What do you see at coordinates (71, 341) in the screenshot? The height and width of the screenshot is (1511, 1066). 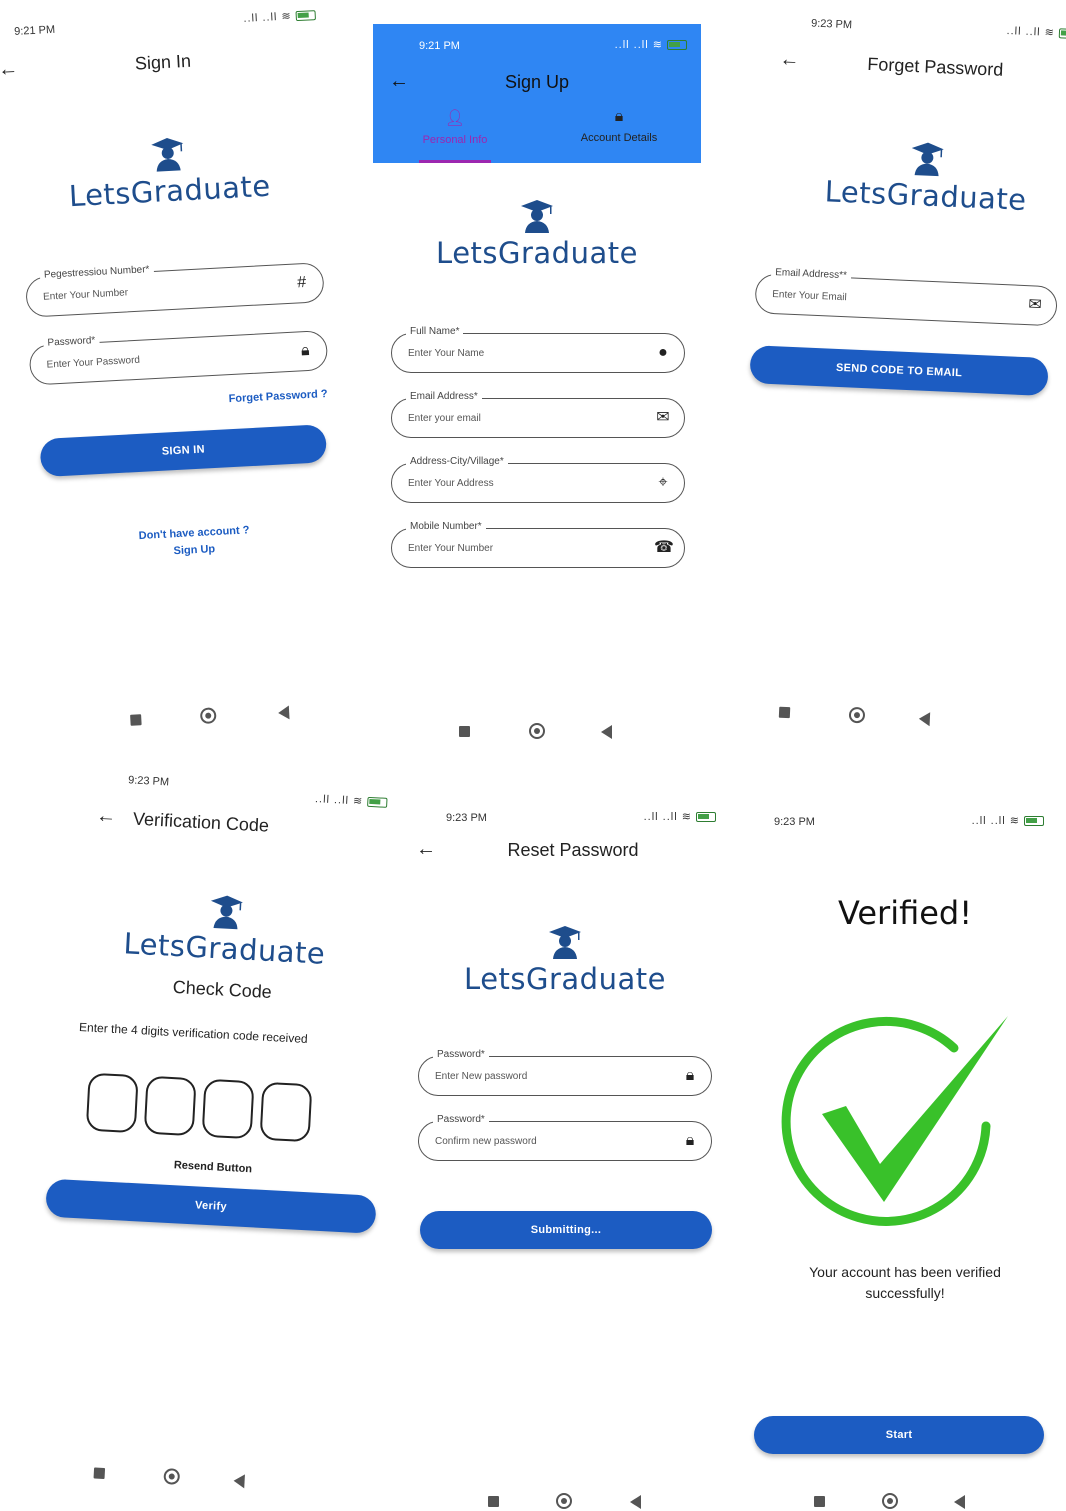 I see `field-label: Password*` at bounding box center [71, 341].